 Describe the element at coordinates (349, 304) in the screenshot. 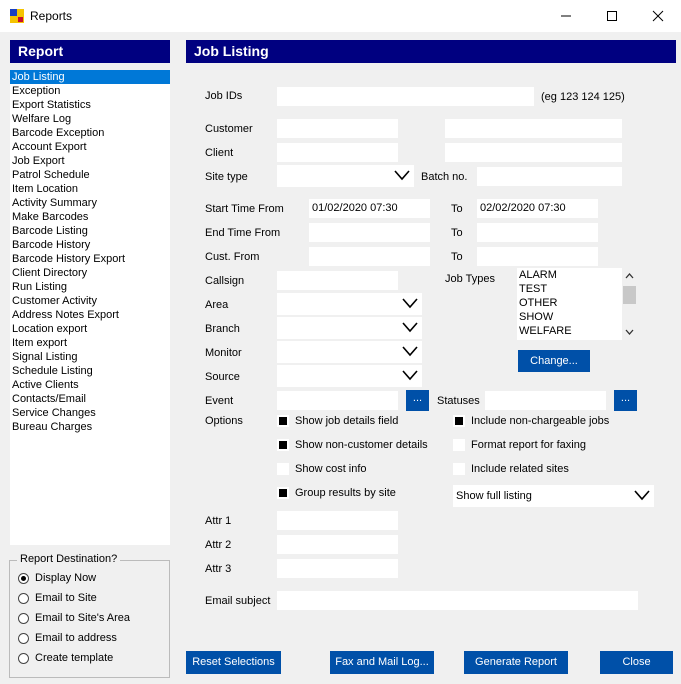

I see `area-select` at that location.